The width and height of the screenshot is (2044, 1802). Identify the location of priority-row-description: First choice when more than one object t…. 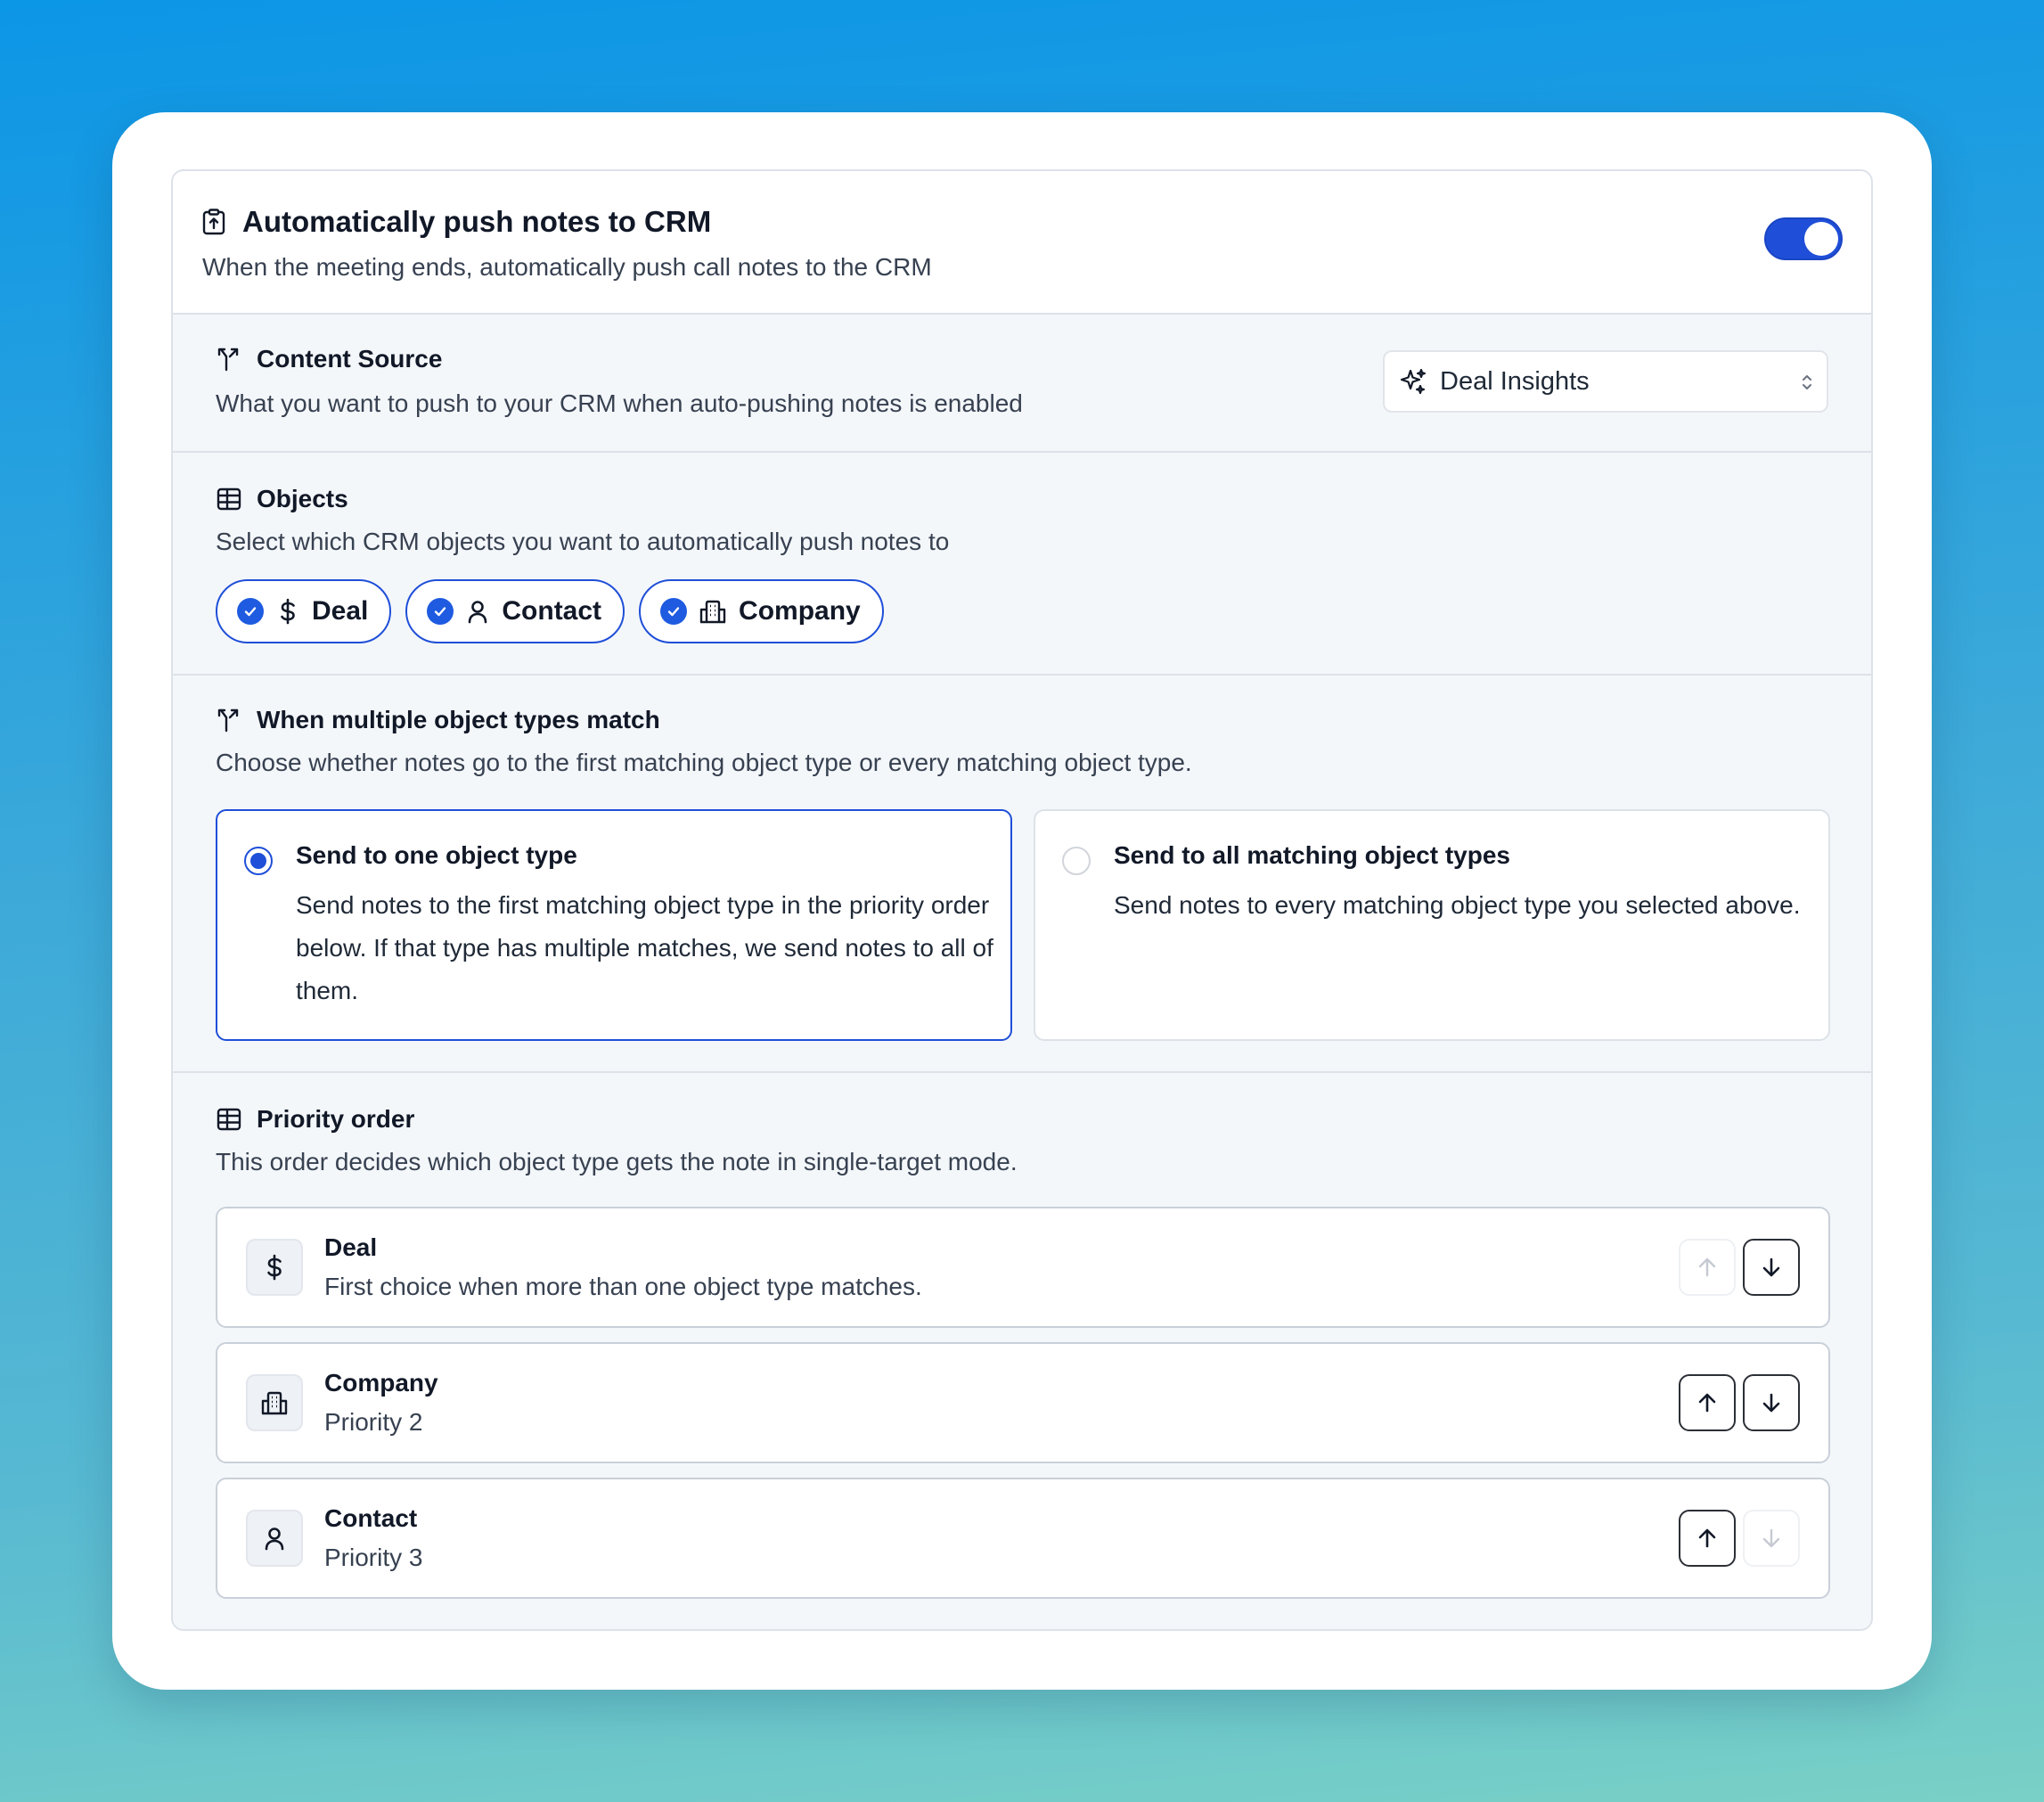
(623, 1286).